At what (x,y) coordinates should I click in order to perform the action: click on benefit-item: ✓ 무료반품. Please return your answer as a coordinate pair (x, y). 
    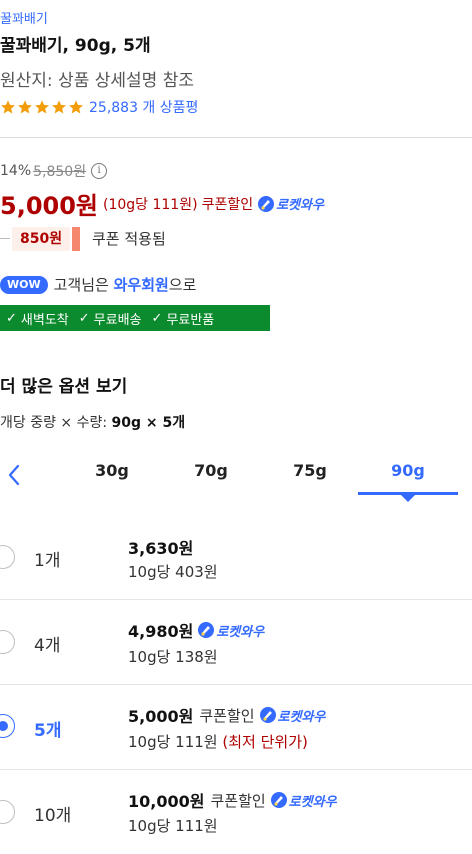
    Looking at the image, I should click on (183, 318).